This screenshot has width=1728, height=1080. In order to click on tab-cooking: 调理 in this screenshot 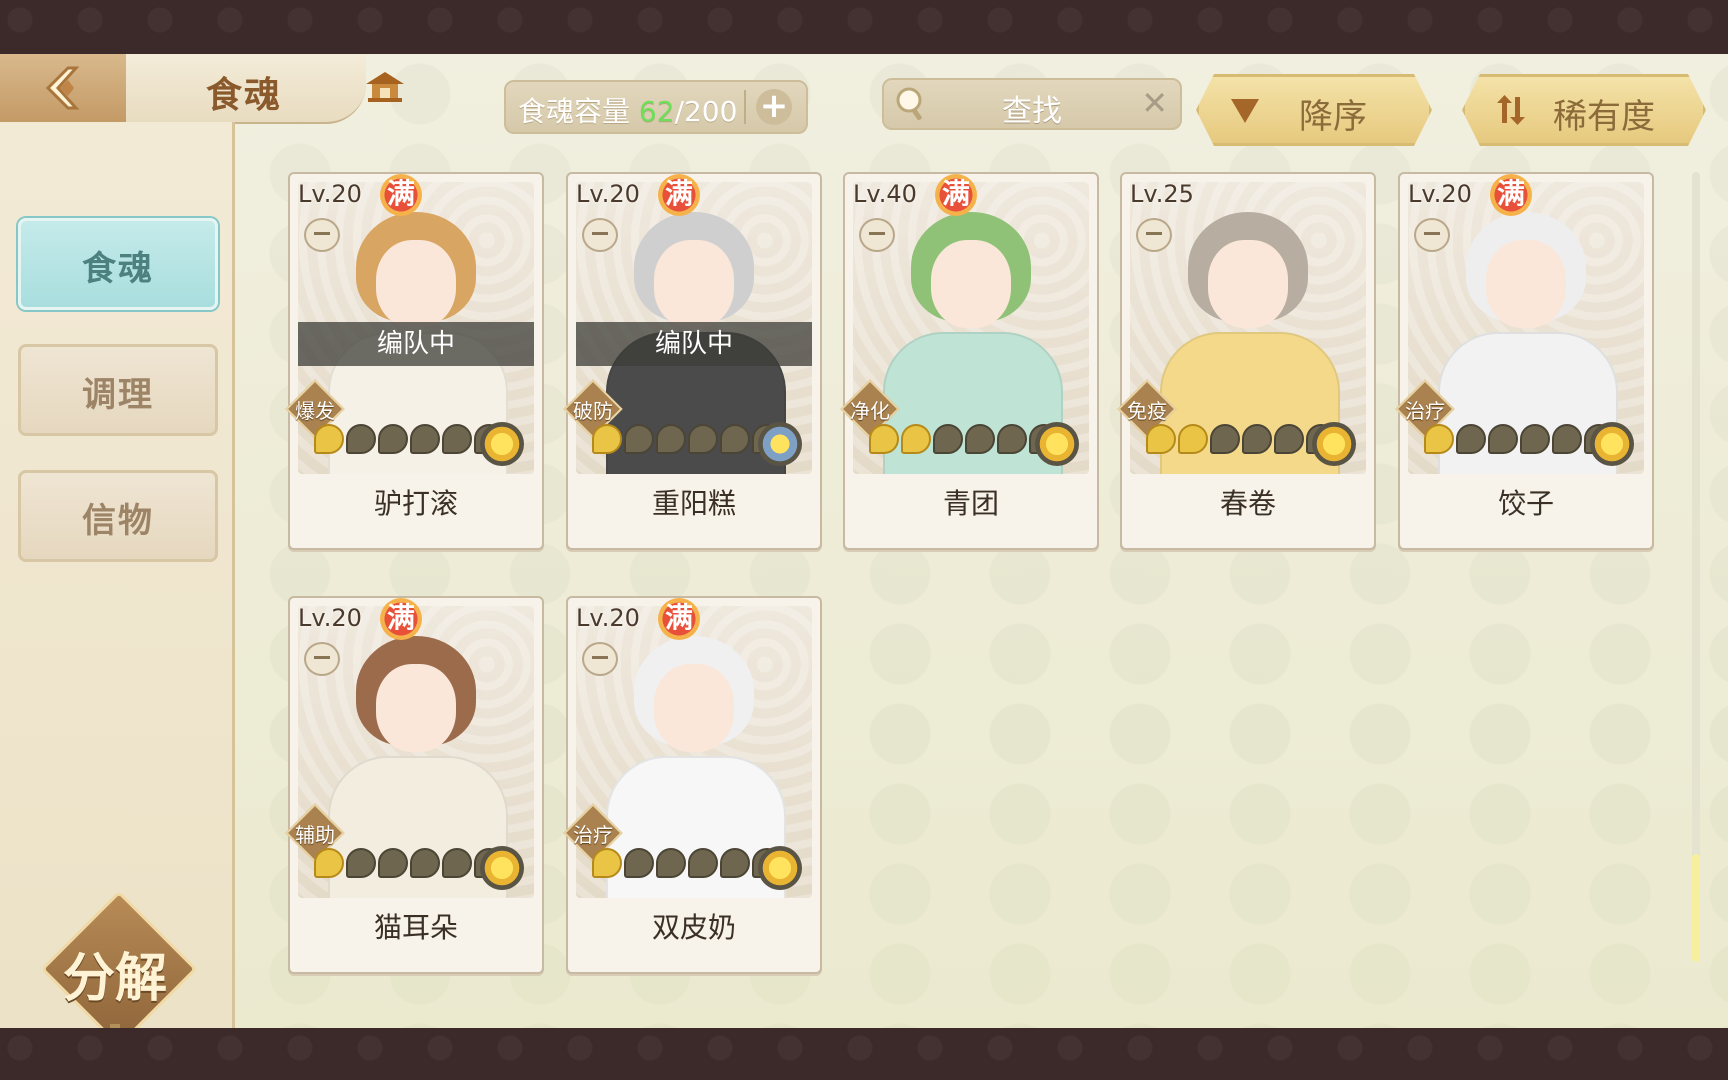, I will do `click(118, 390)`.